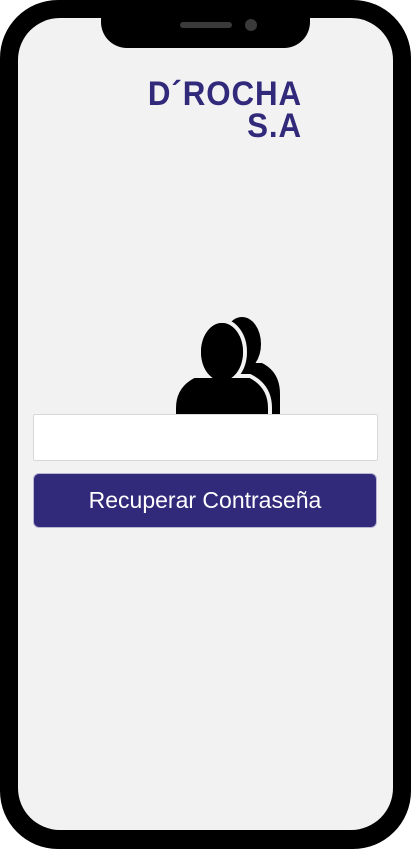 This screenshot has width=411, height=849. I want to click on brand-name: D´ROCHA, so click(224, 94).